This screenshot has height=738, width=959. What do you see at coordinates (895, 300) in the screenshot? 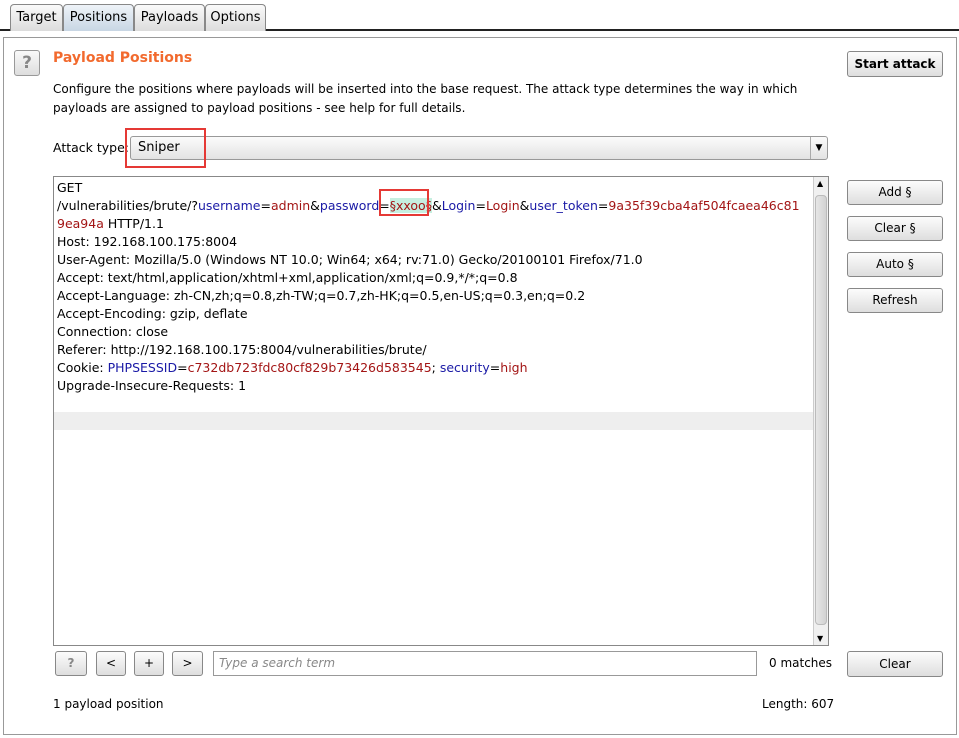
I see `refresh-button: Refresh` at bounding box center [895, 300].